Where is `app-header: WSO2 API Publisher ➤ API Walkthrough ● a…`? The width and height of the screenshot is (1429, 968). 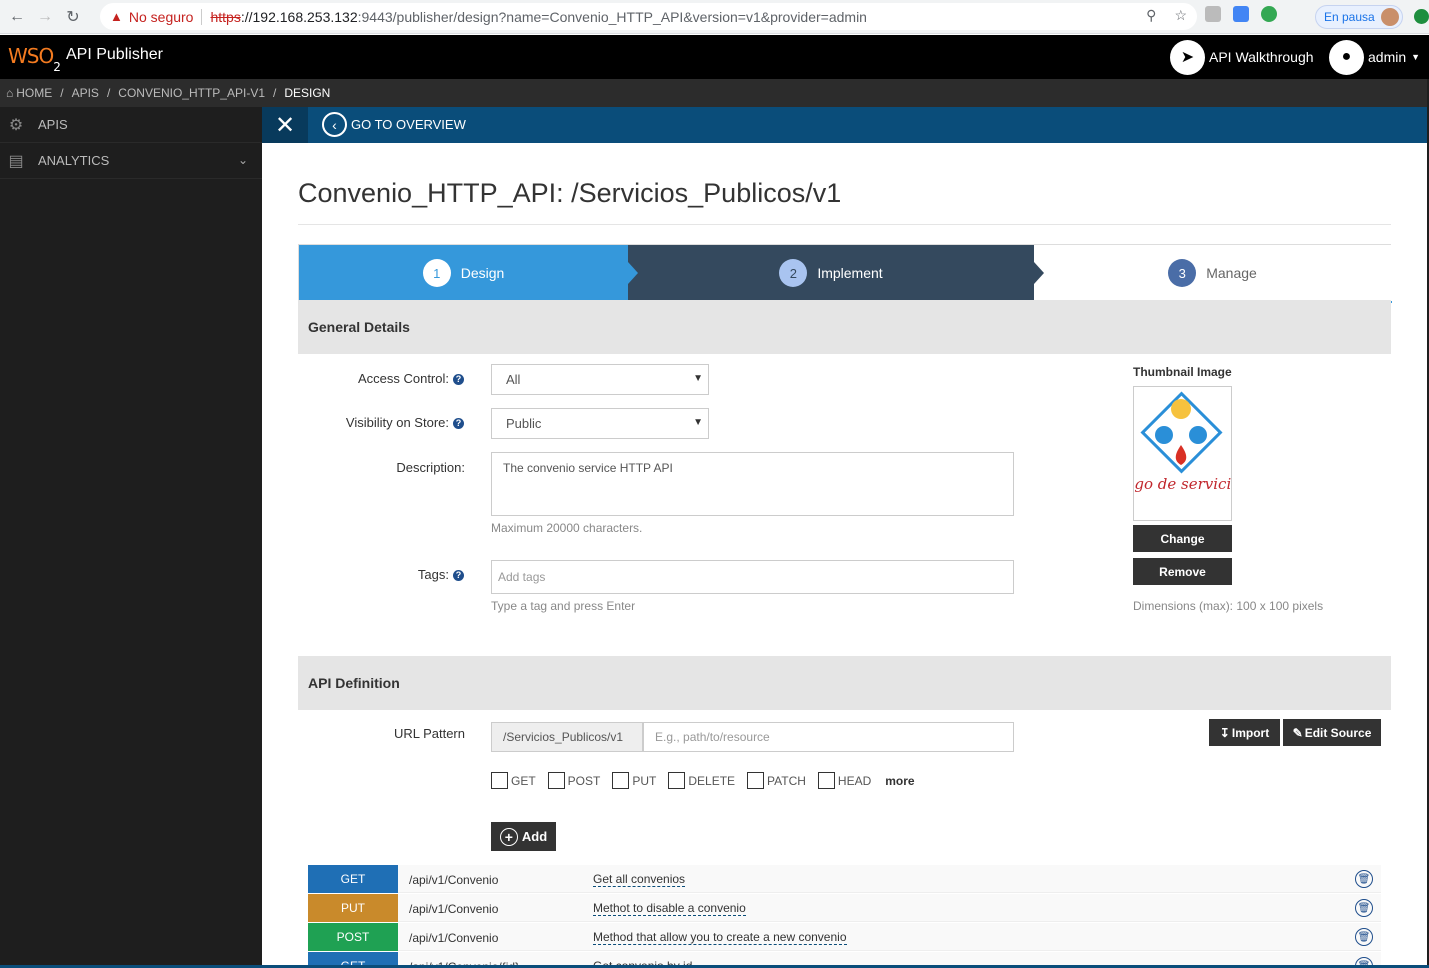 app-header: WSO2 API Publisher ➤ API Walkthrough ● a… is located at coordinates (714, 57).